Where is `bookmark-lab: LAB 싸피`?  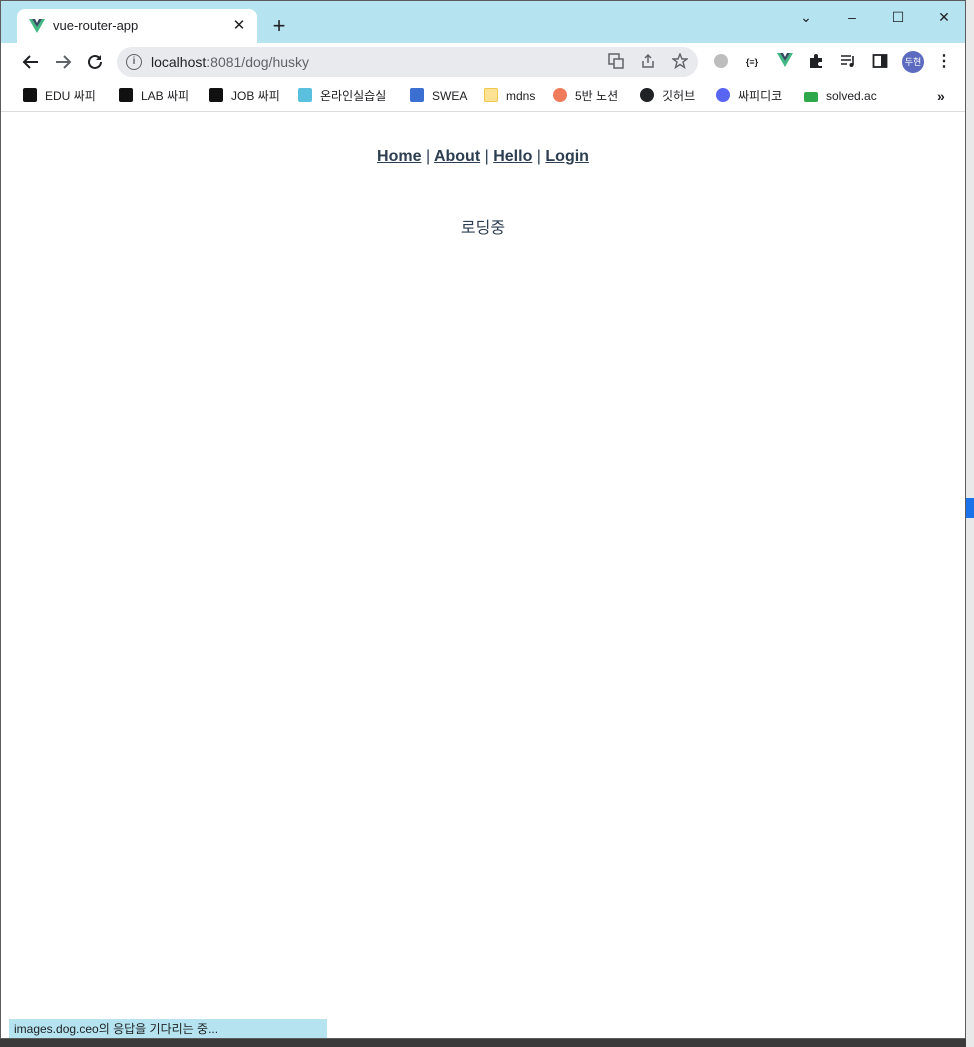
bookmark-lab: LAB 싸피 is located at coordinates (154, 96).